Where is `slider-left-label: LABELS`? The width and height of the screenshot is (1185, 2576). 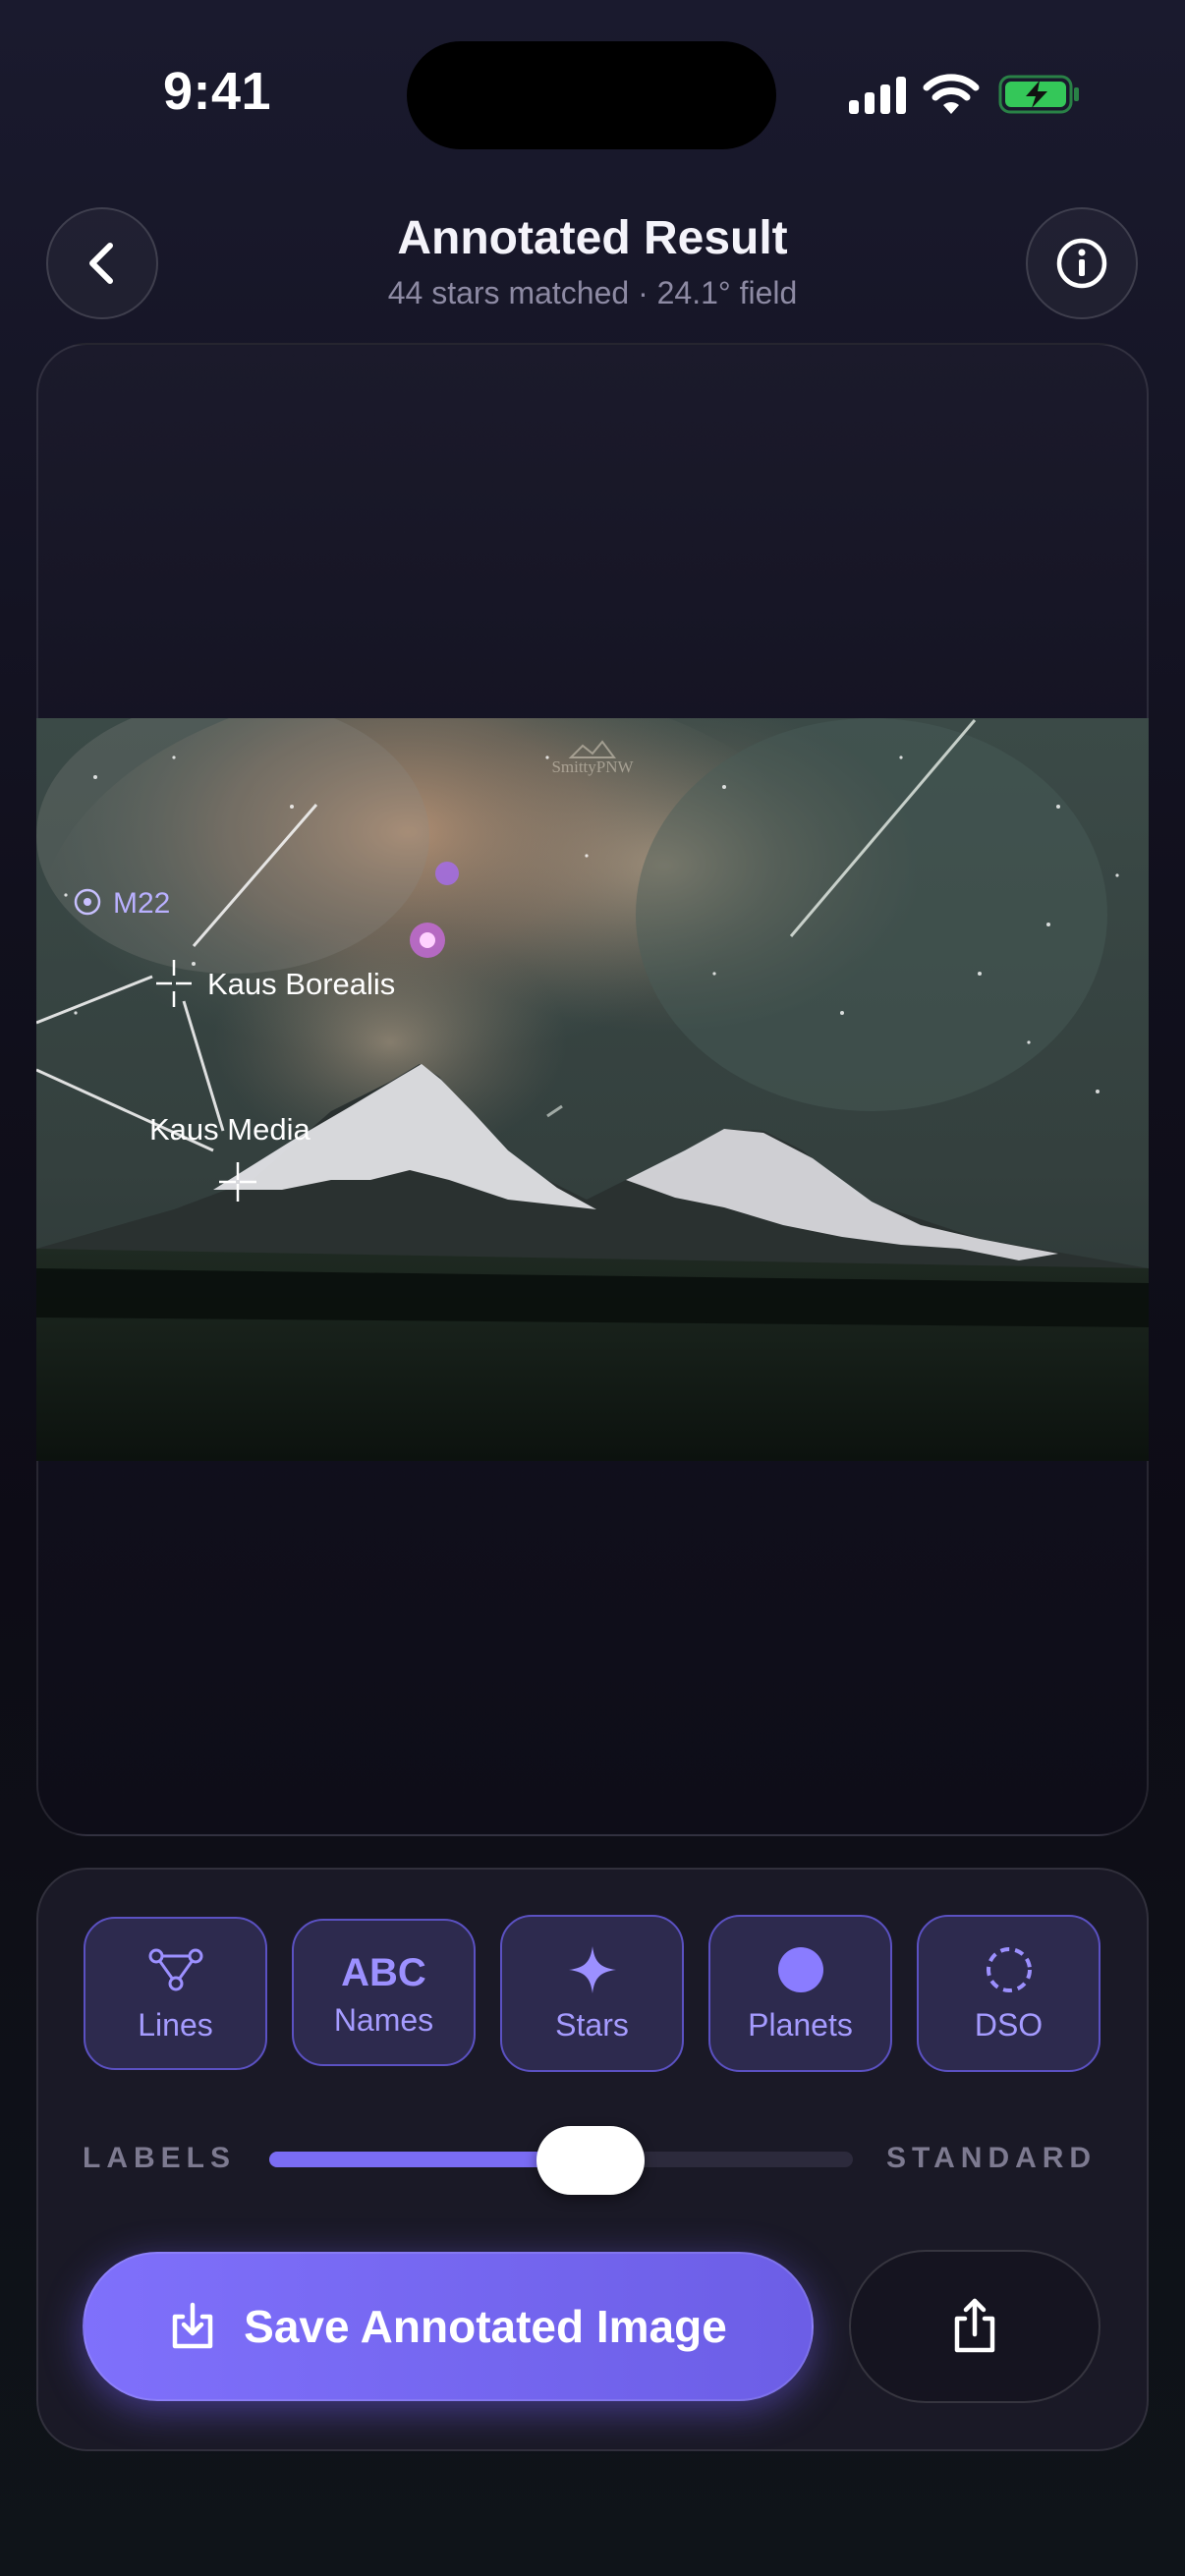
slider-left-label: LABELS is located at coordinates (160, 2158).